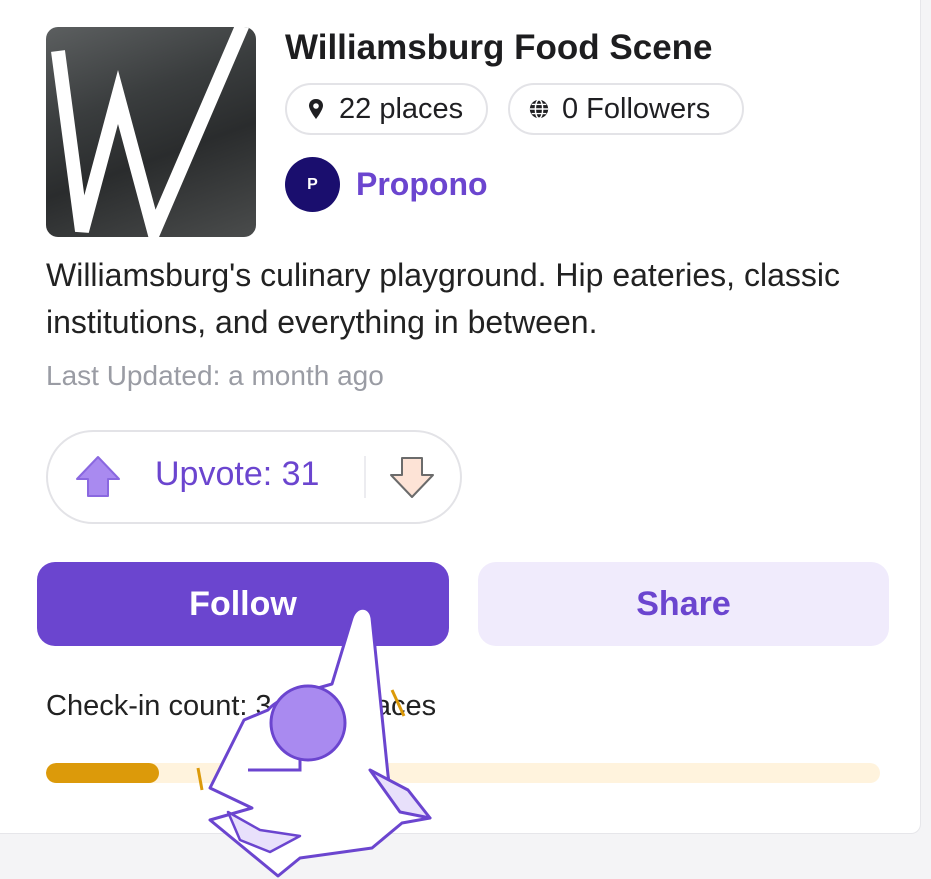 The image size is (931, 879). I want to click on owner-name: Propono, so click(422, 184).